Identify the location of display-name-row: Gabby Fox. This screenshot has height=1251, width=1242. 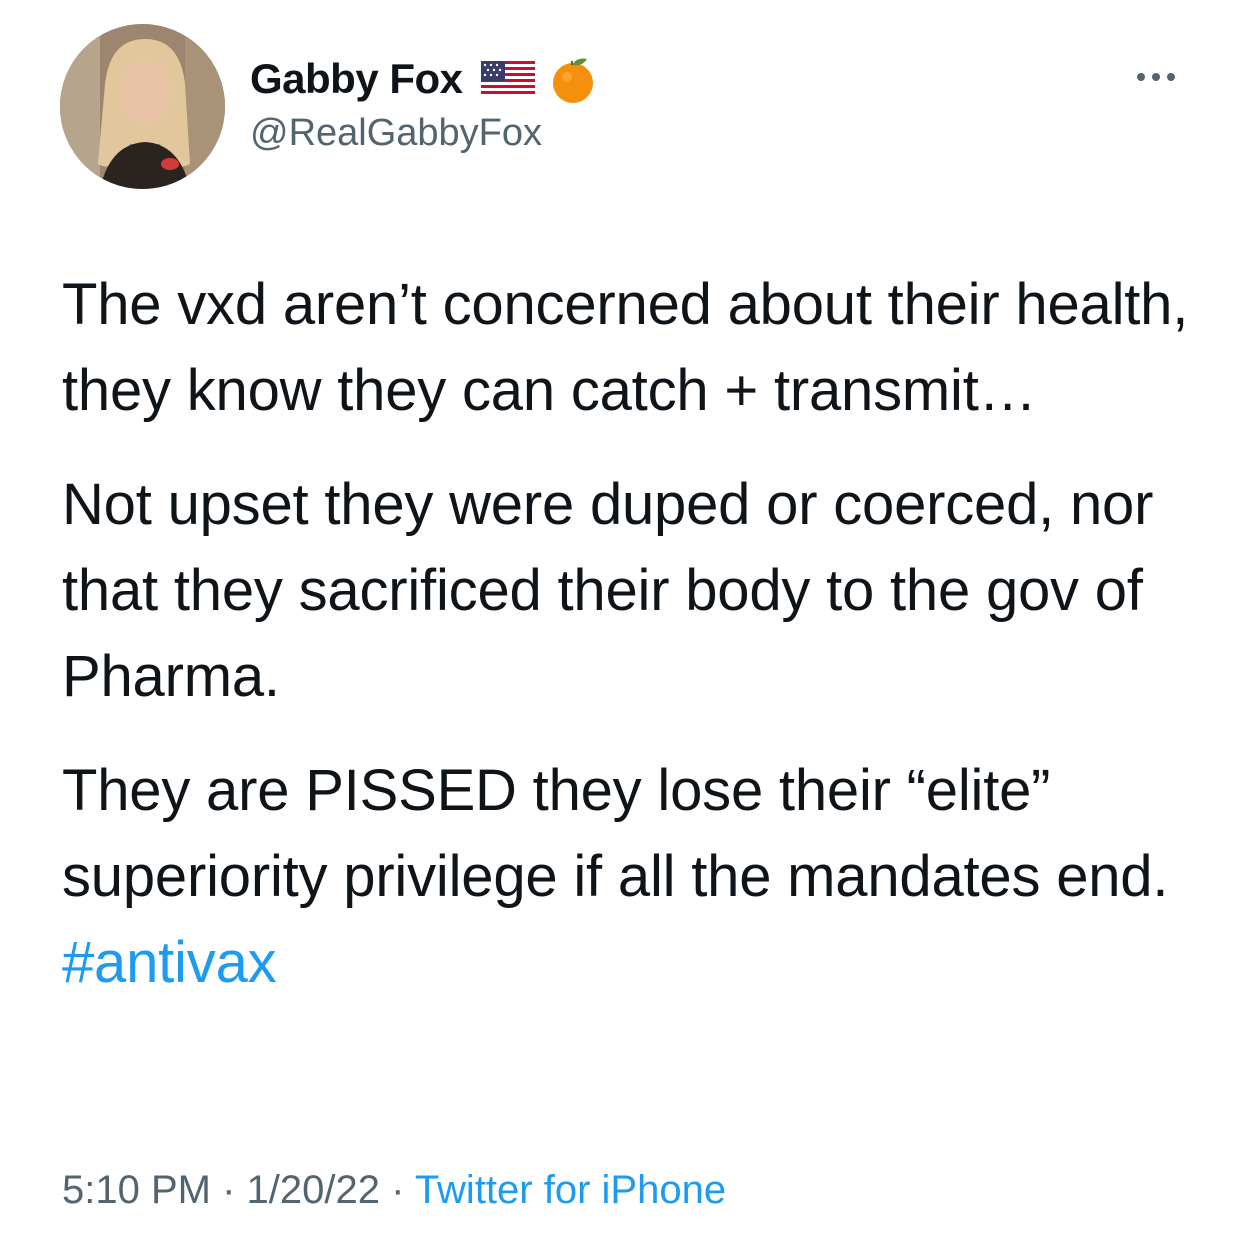
(424, 79).